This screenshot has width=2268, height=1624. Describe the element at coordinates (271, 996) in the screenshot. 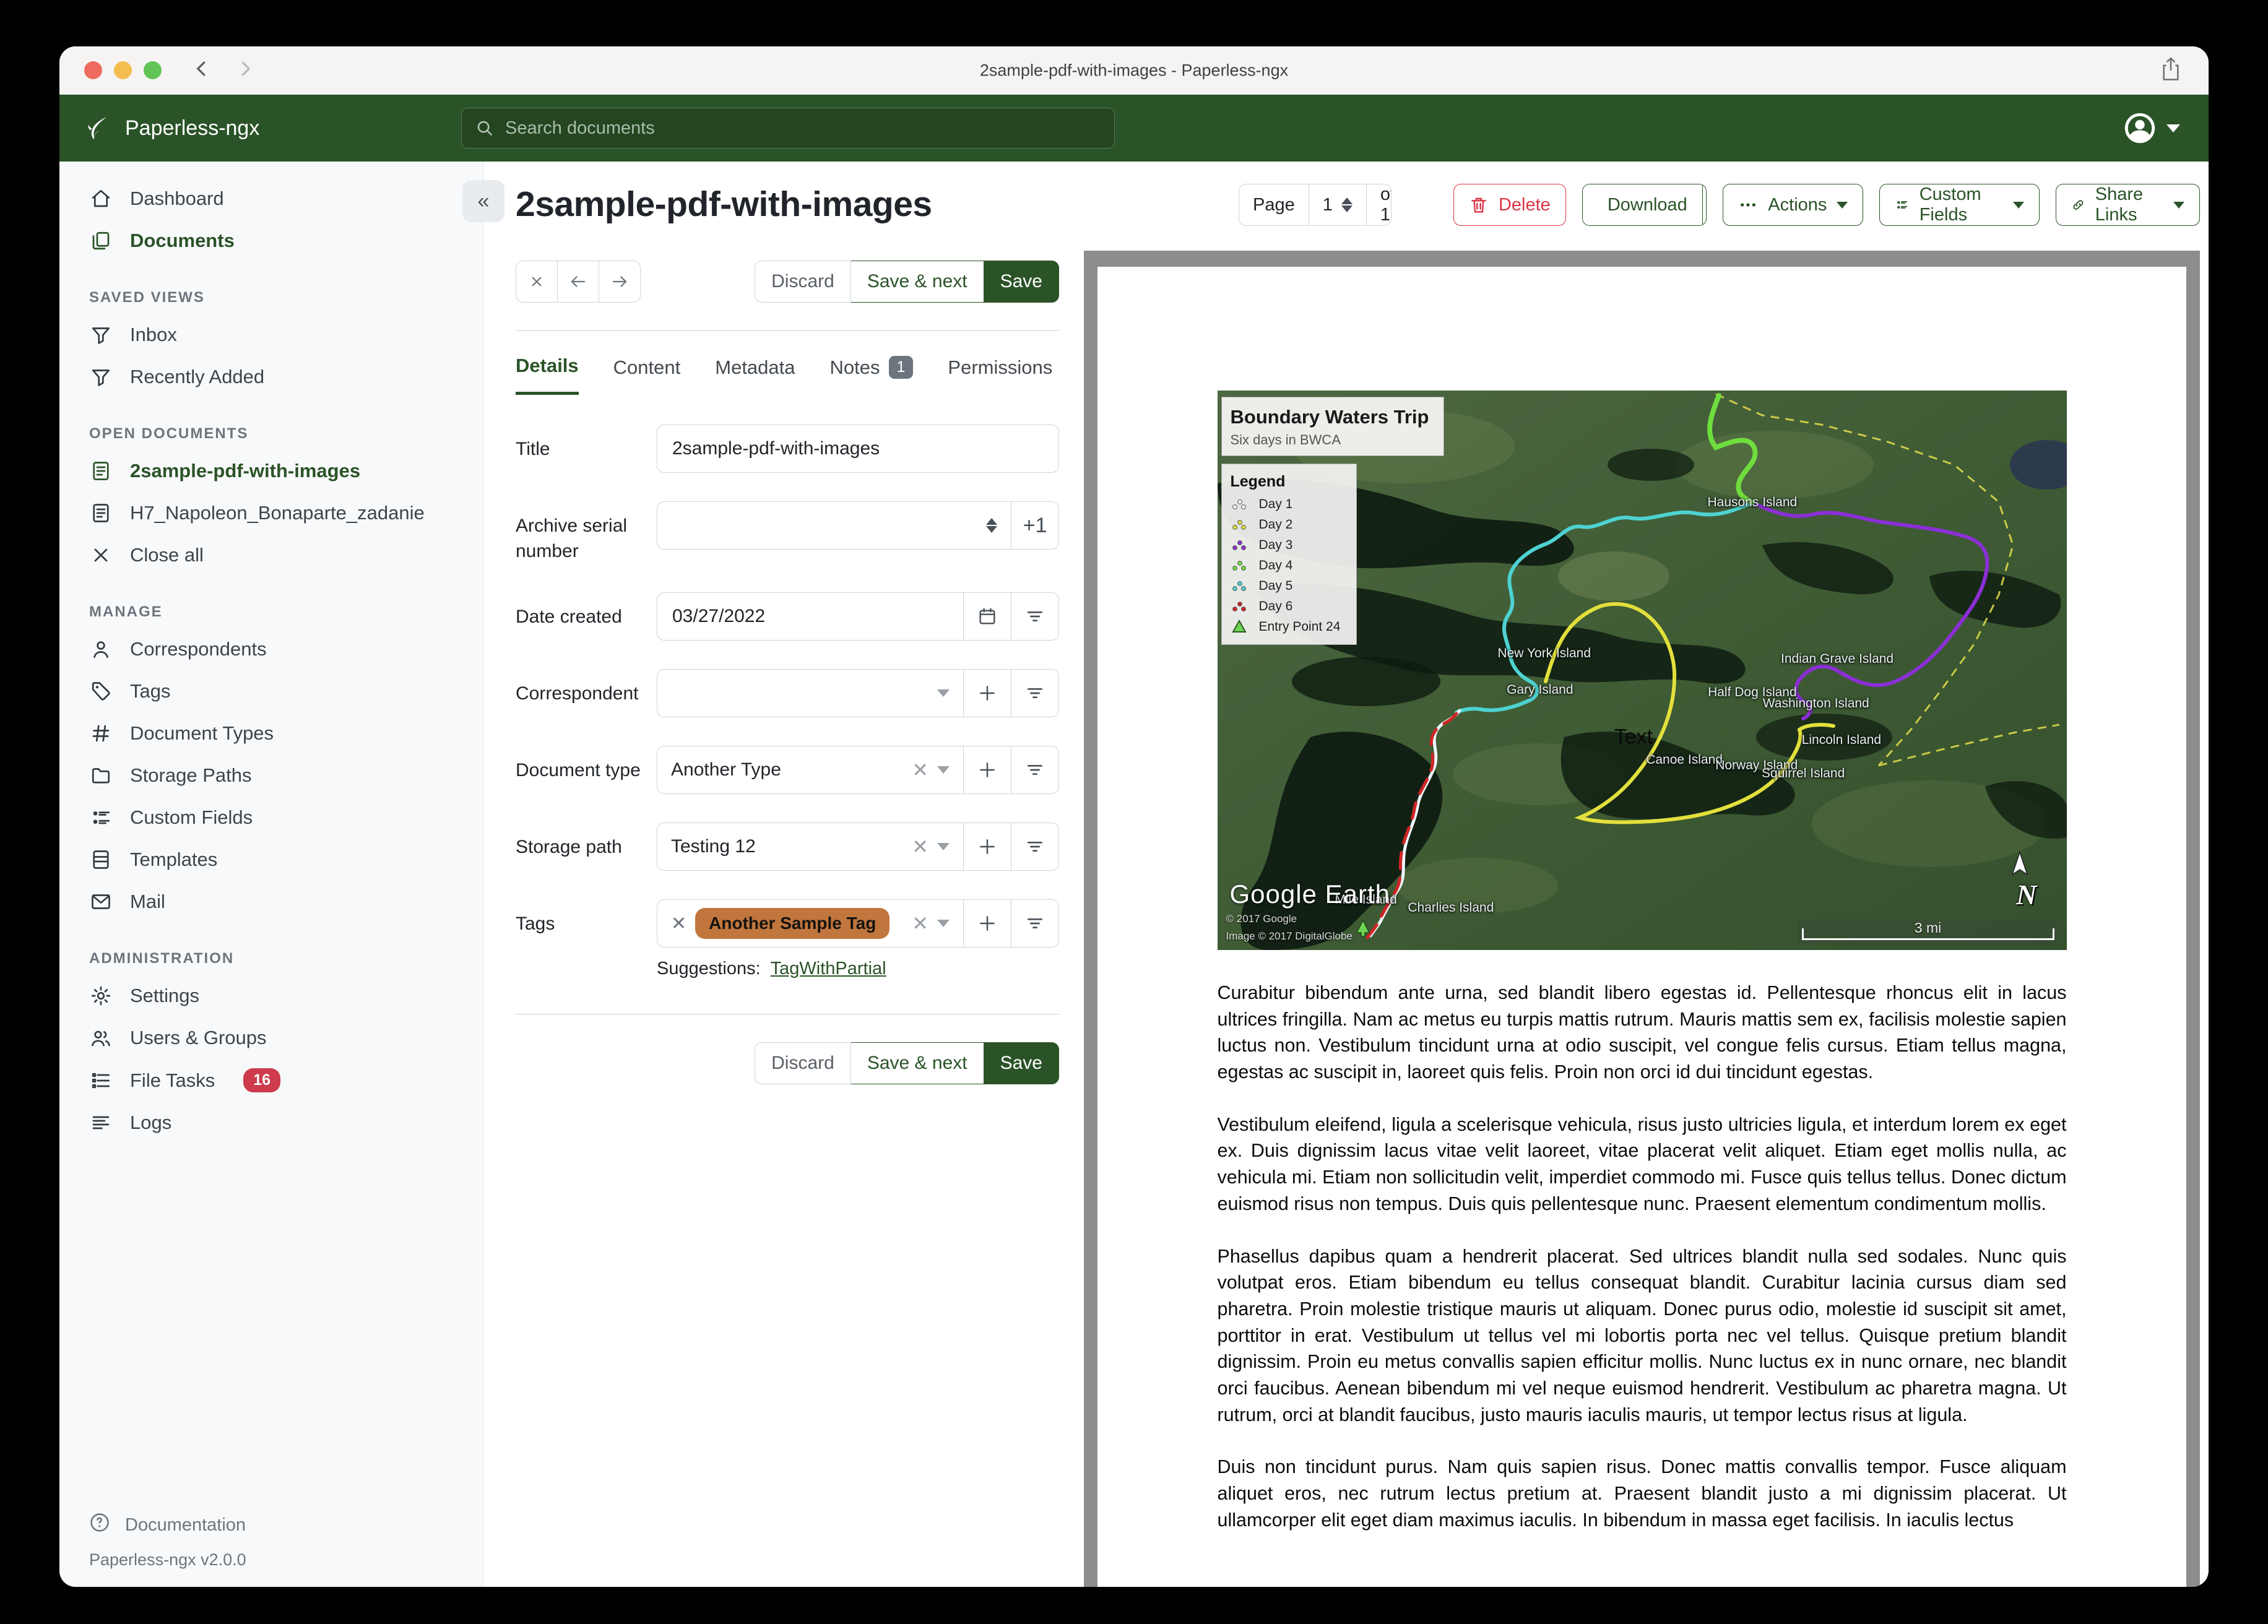

I see `sidebar-item-settings: Settings` at that location.